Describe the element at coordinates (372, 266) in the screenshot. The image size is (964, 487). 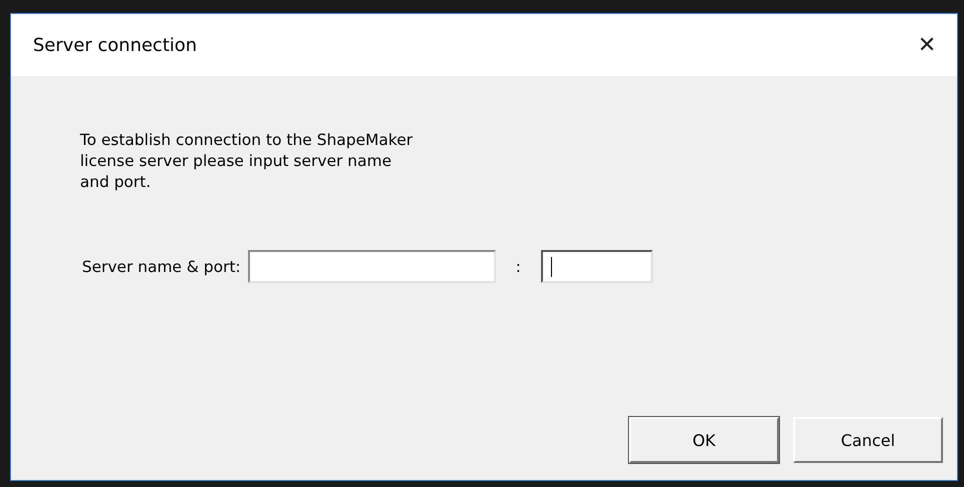
I see `server-name-field` at that location.